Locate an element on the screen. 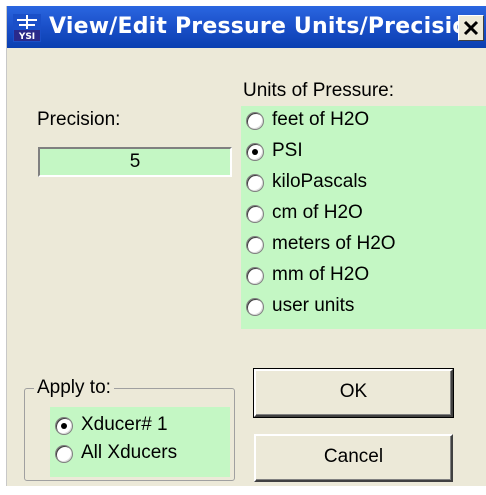 The width and height of the screenshot is (486, 495). close-icon is located at coordinates (471, 28).